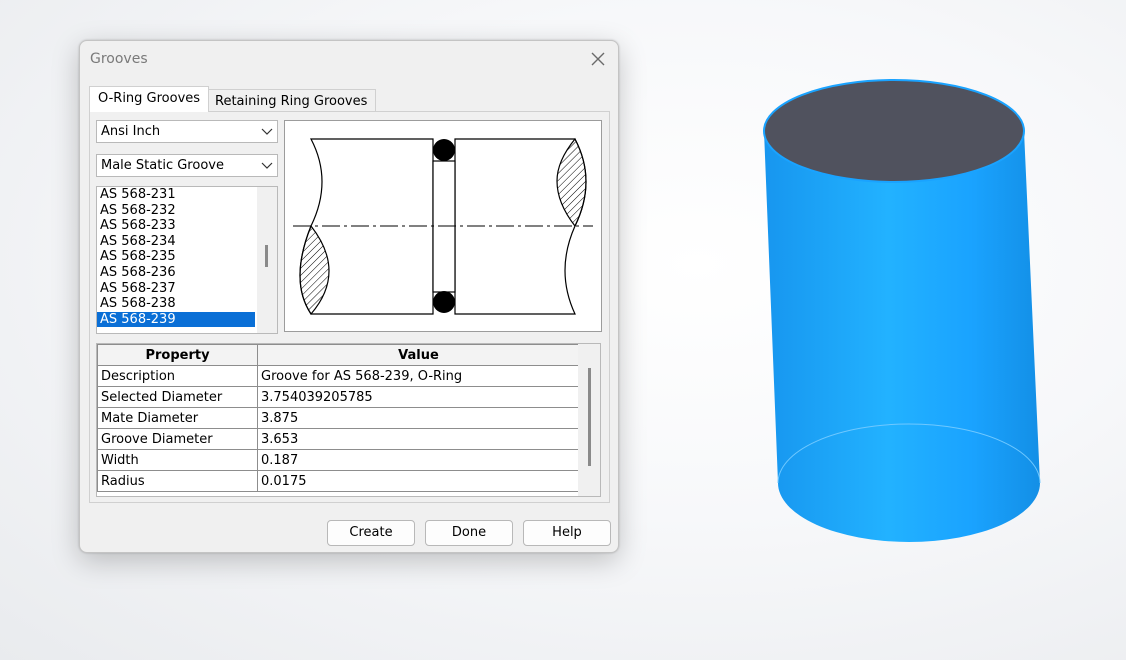 The width and height of the screenshot is (1126, 660). I want to click on list-scrollbar, so click(267, 260).